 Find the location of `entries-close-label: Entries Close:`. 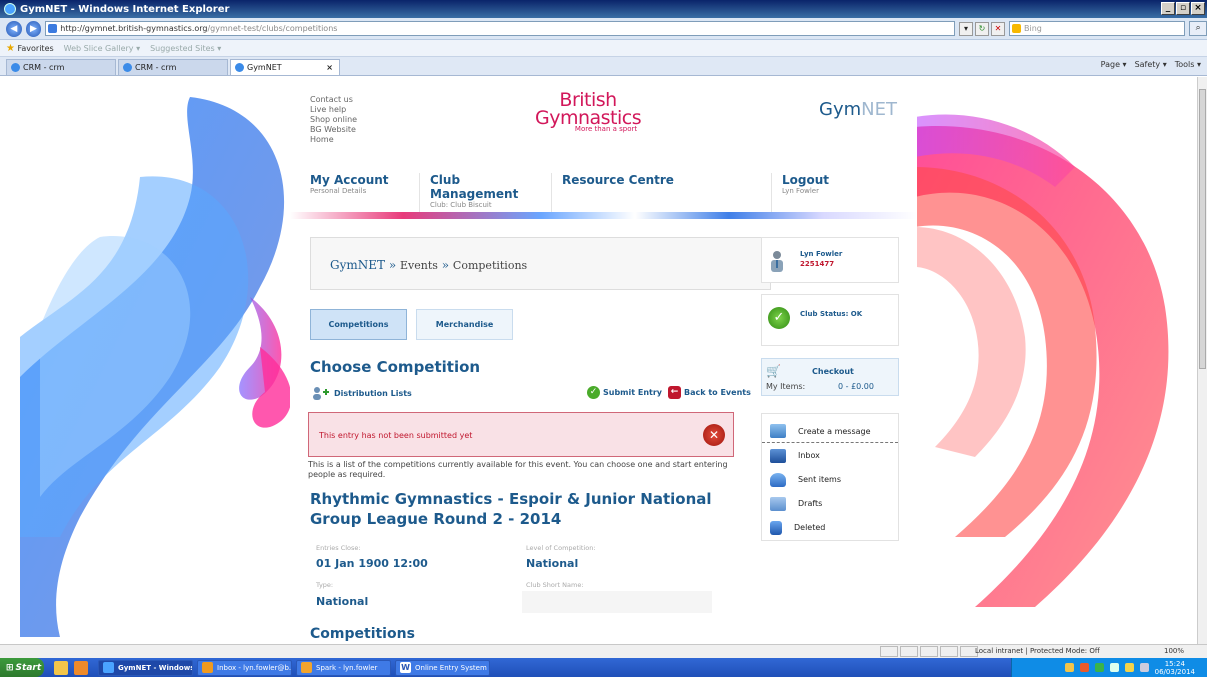

entries-close-label: Entries Close: is located at coordinates (338, 548).